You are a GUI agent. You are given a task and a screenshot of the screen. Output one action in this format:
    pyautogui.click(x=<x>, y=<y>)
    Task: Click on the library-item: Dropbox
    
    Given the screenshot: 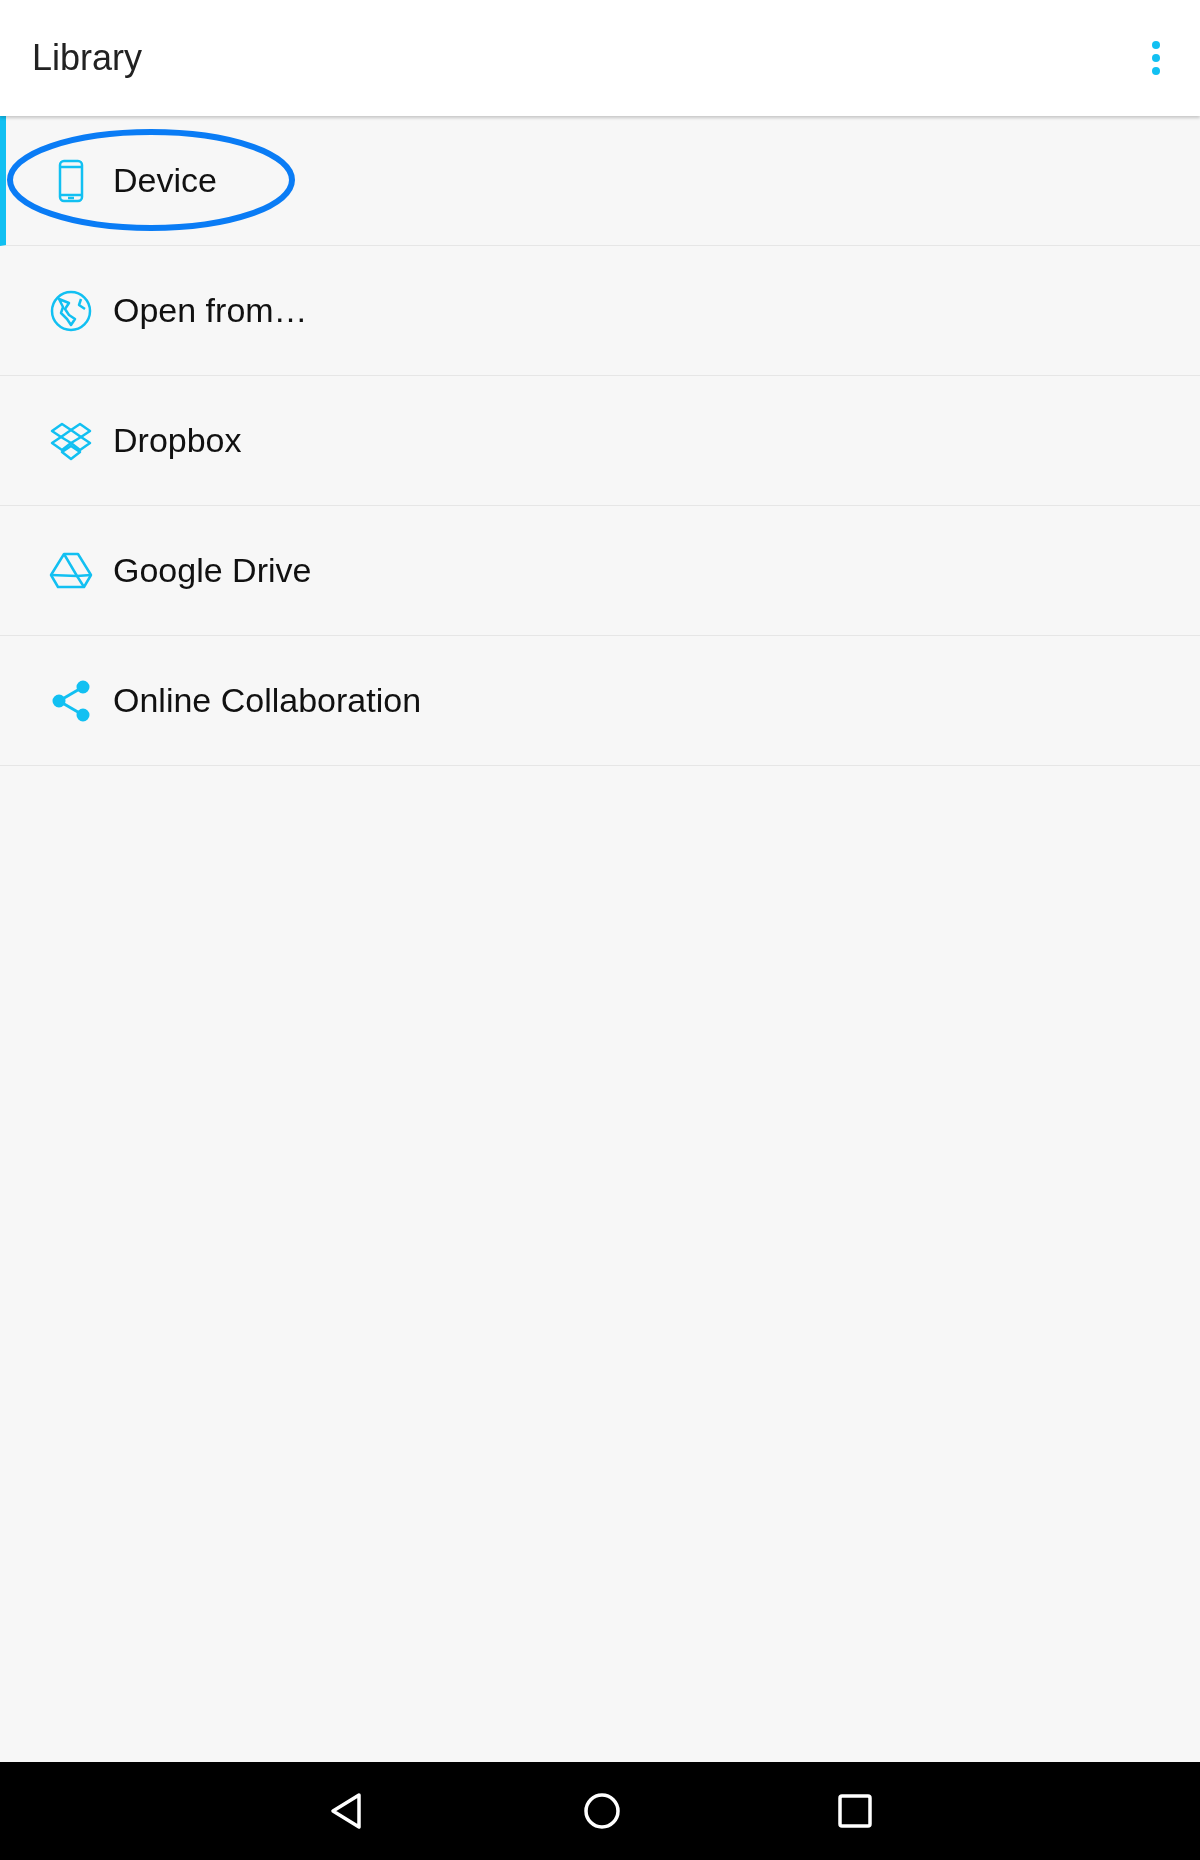 What is the action you would take?
    pyautogui.click(x=600, y=441)
    